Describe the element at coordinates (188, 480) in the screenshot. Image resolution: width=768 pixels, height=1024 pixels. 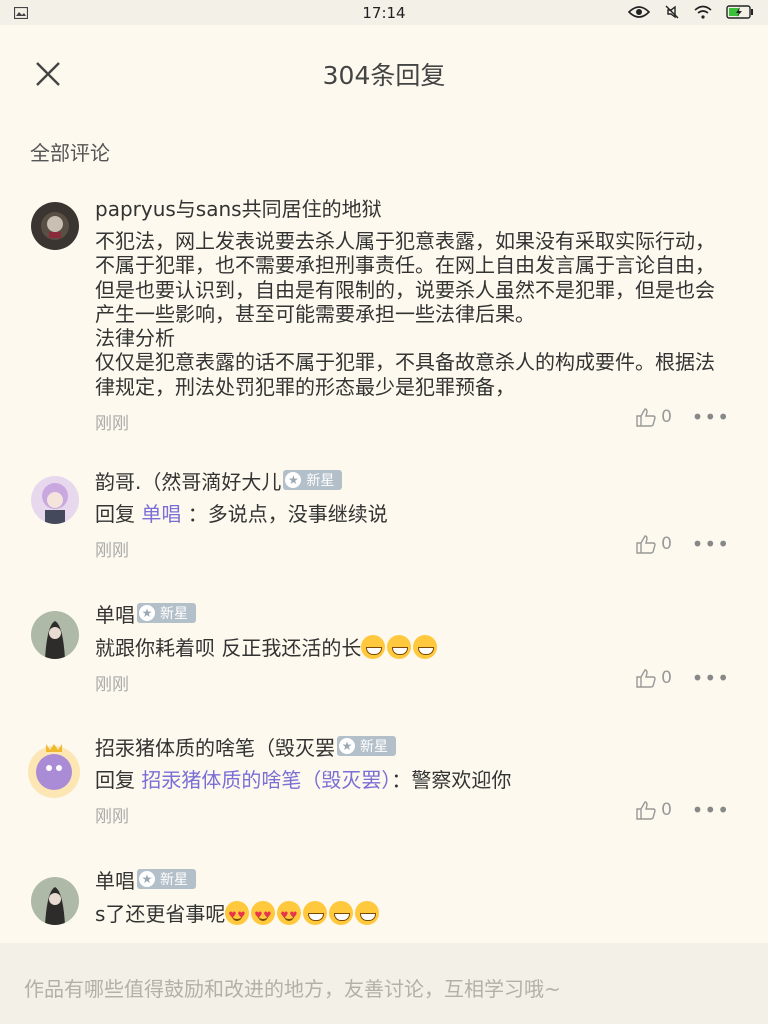
I see `comment-username: 韵哥.（然哥滴好大儿` at that location.